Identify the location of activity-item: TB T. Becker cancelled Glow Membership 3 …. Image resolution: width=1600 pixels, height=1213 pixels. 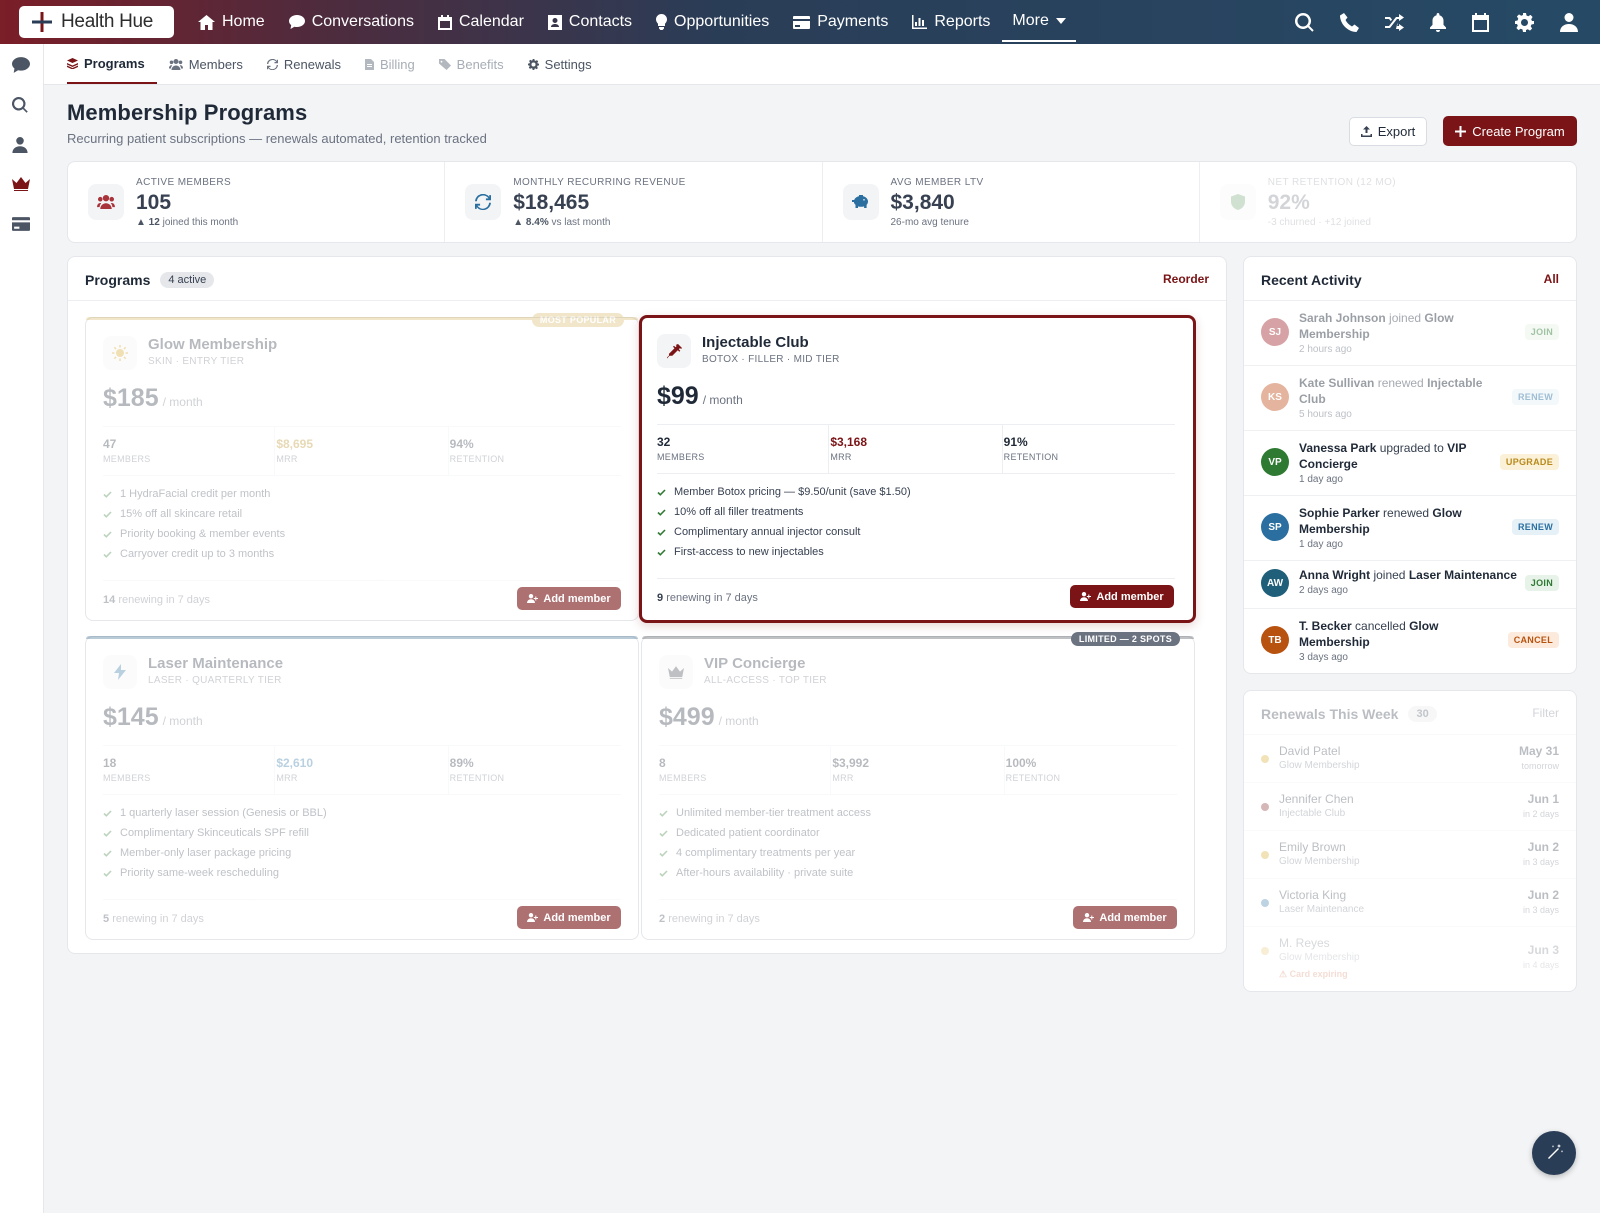
(1410, 641).